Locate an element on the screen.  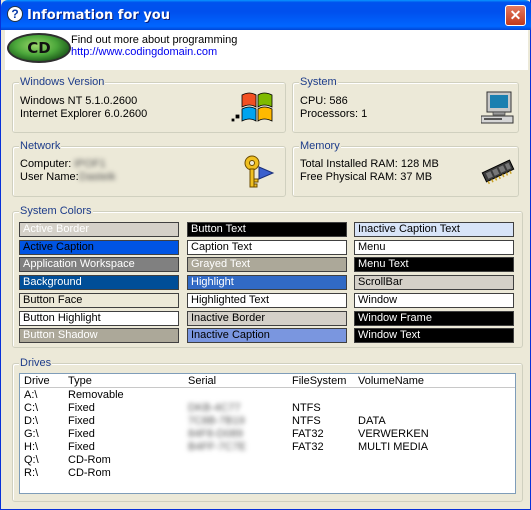
drives-legend: Drives is located at coordinates (36, 363).